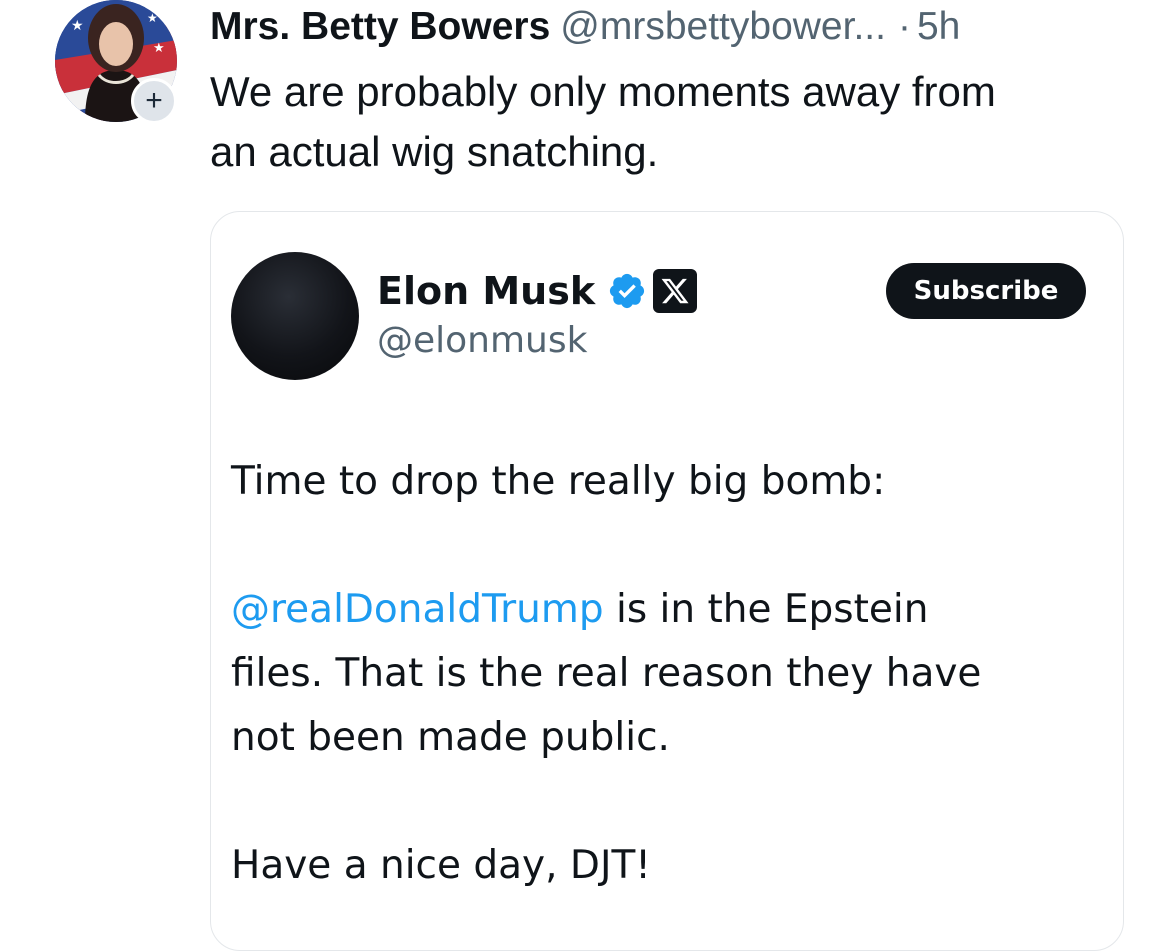 This screenshot has height=951, width=1170. Describe the element at coordinates (295, 316) in the screenshot. I see `quoted-avatar` at that location.